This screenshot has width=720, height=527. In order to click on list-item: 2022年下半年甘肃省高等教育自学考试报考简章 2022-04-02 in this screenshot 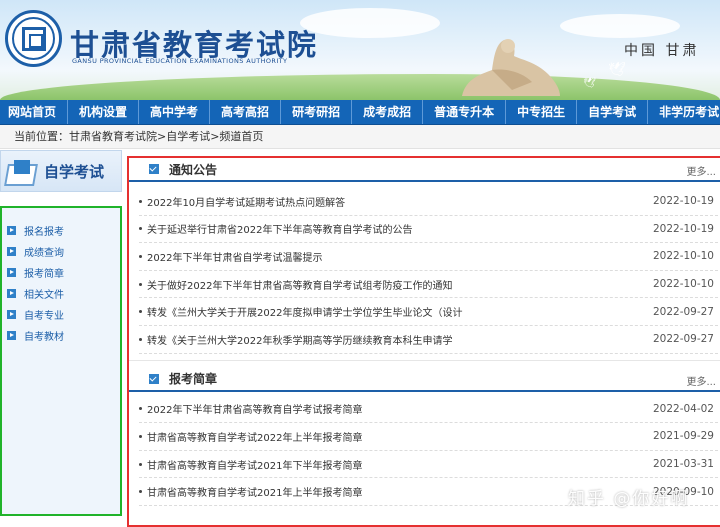, I will do `click(428, 410)`.